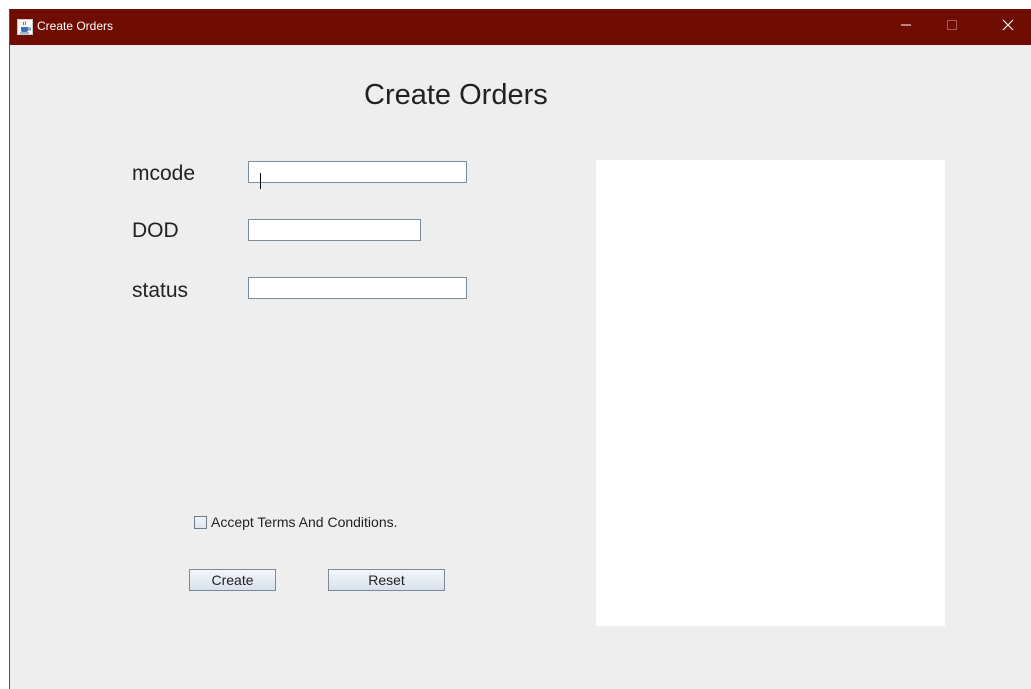  I want to click on desktop-strip, so click(515, 4).